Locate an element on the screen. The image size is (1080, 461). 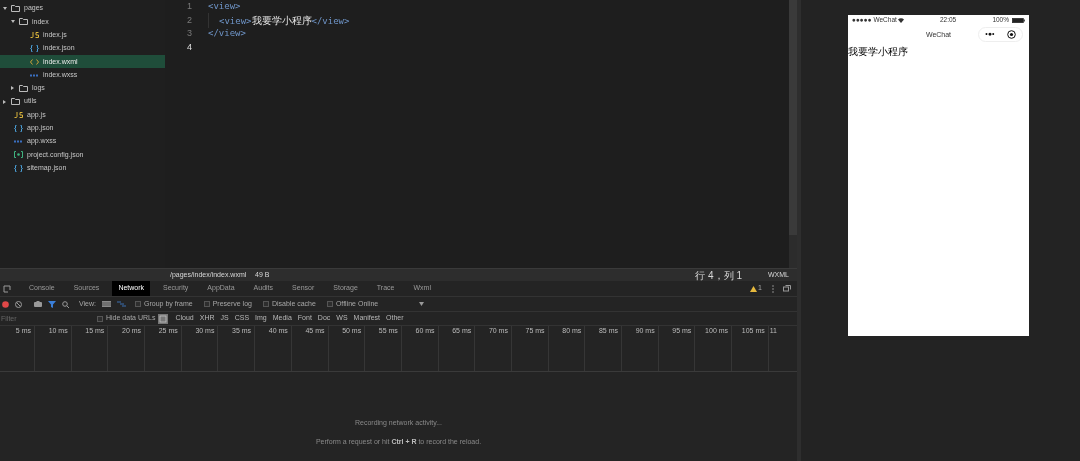
camera-icon is located at coordinates (38, 304).